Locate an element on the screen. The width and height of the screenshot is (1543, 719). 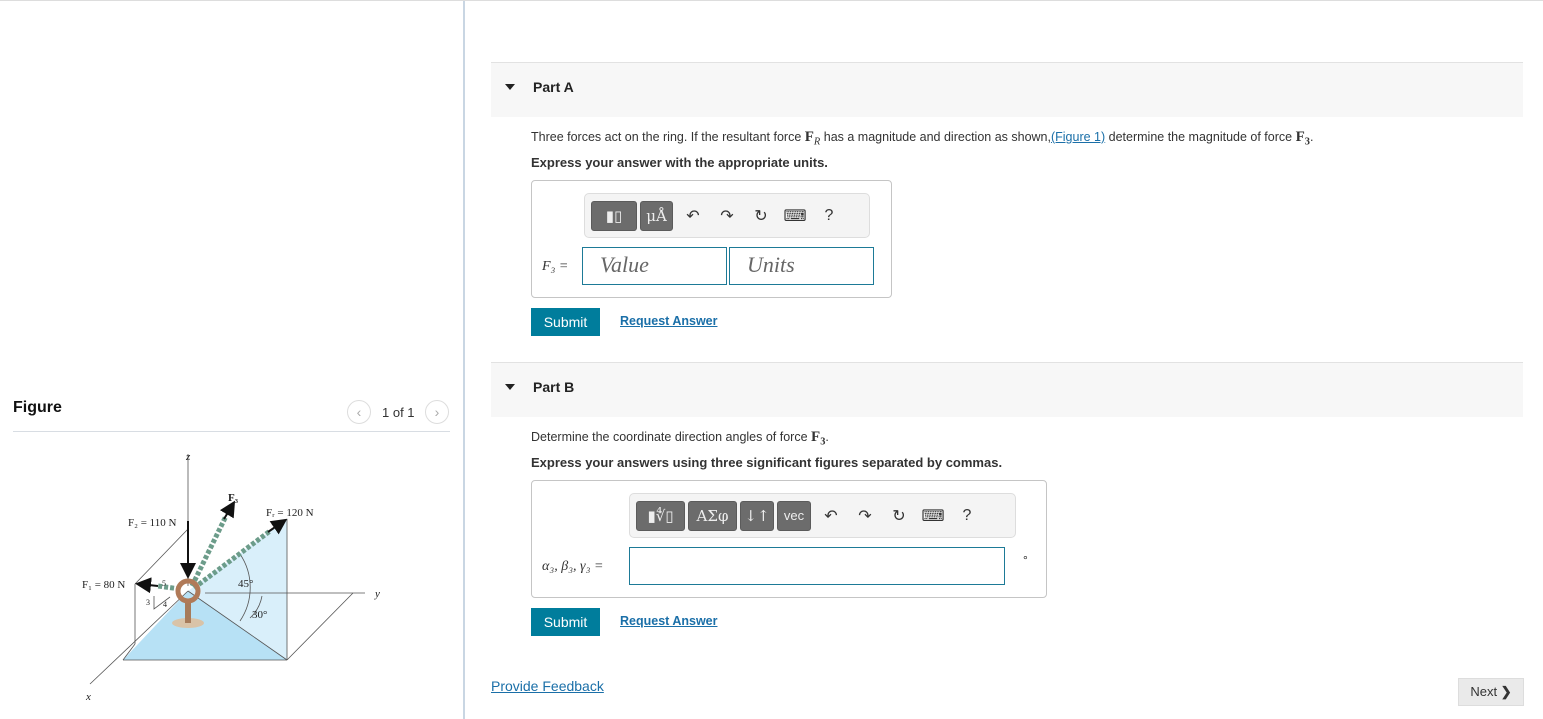
figure-divider is located at coordinates (231, 431).